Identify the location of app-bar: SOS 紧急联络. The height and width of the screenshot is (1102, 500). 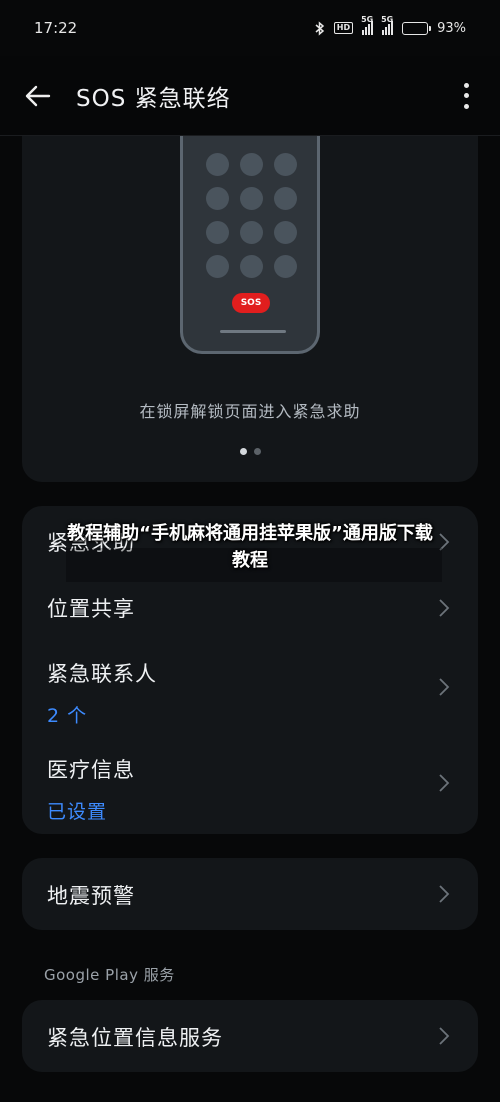
(250, 96).